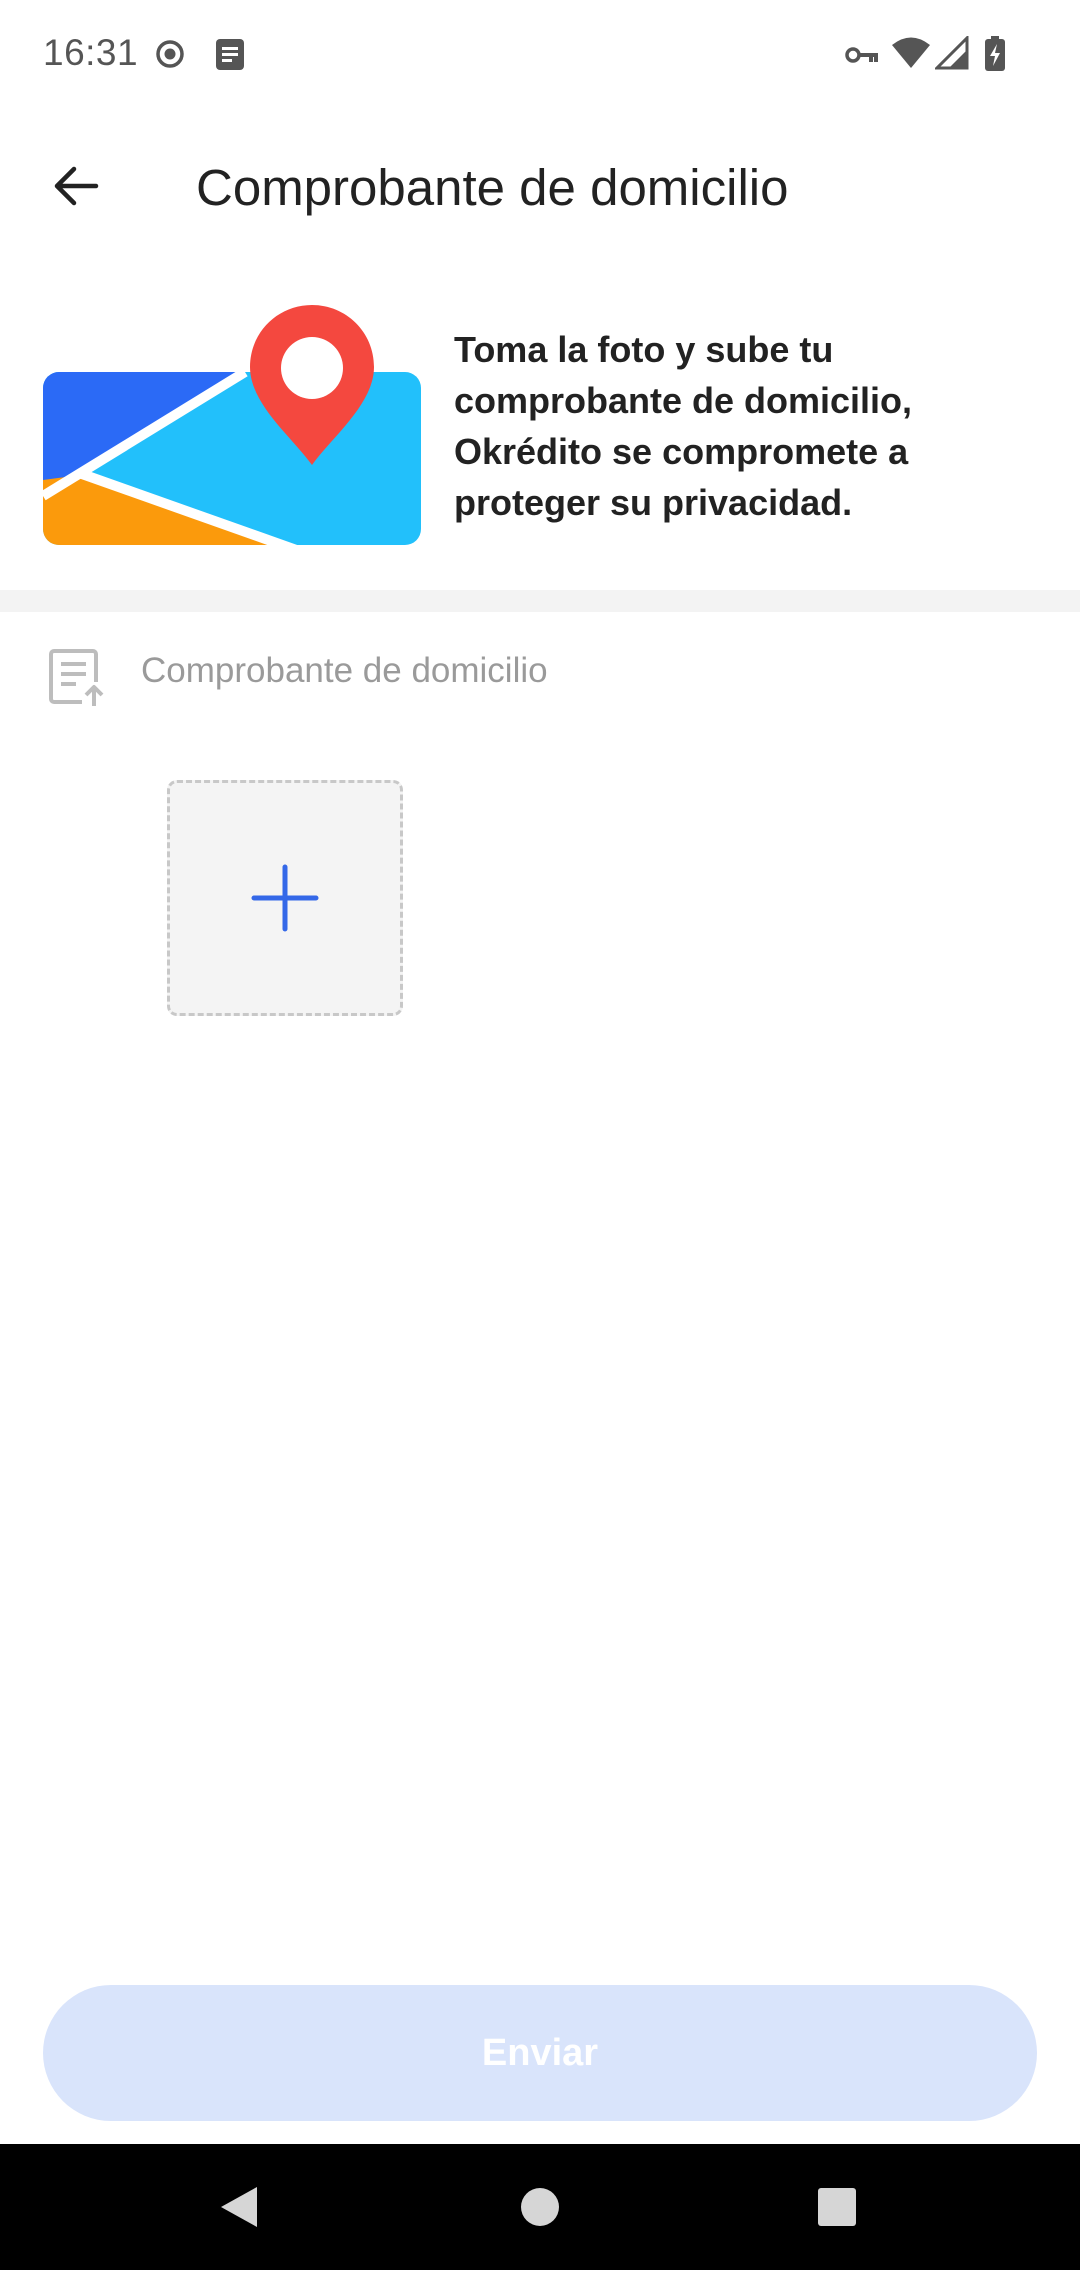 The image size is (1080, 2270). I want to click on home-circle-icon, so click(540, 2207).